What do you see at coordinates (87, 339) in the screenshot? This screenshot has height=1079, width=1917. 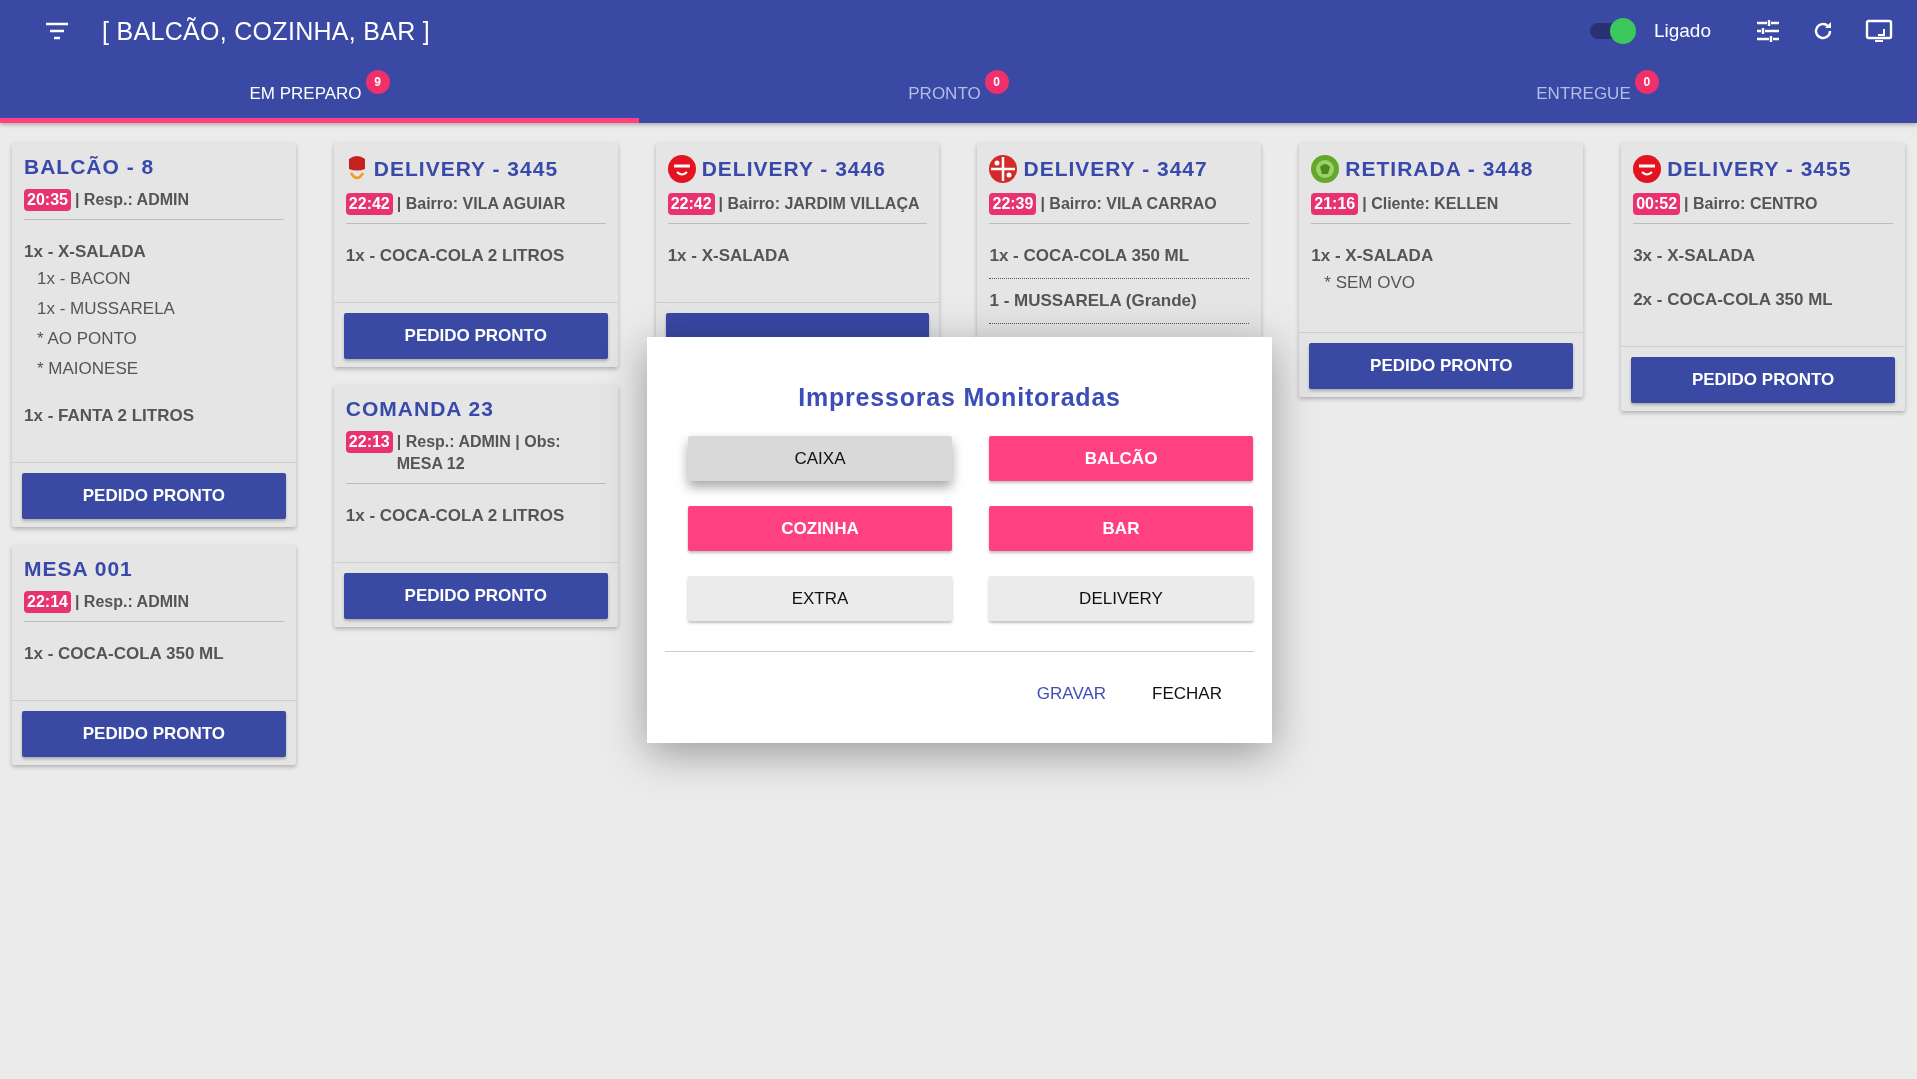 I see `item-modifier: * AO PONTO` at bounding box center [87, 339].